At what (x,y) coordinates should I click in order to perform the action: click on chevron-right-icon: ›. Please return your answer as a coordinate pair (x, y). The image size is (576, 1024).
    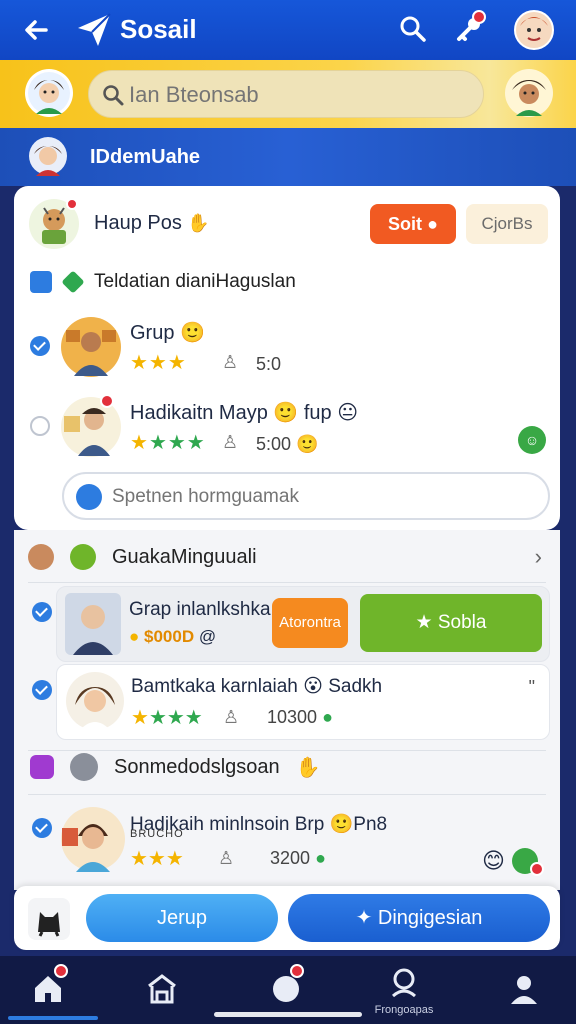
    Looking at the image, I should click on (538, 557).